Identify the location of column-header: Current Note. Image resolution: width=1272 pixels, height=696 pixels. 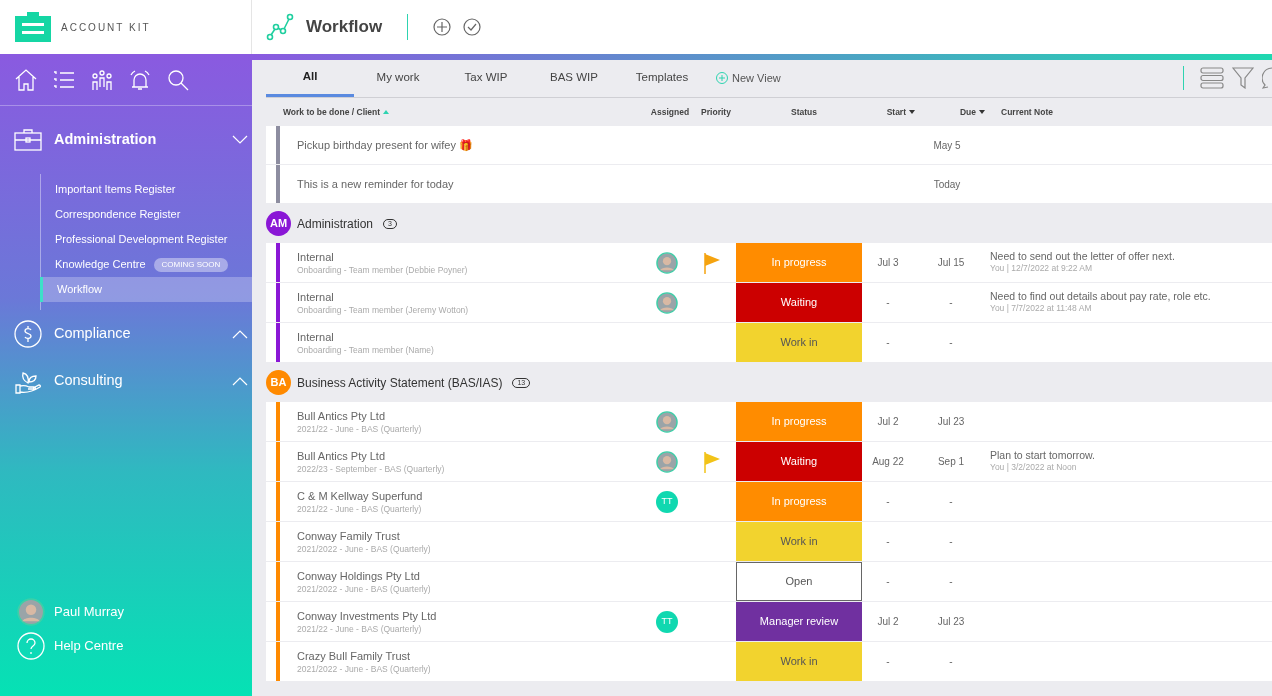
(1027, 112).